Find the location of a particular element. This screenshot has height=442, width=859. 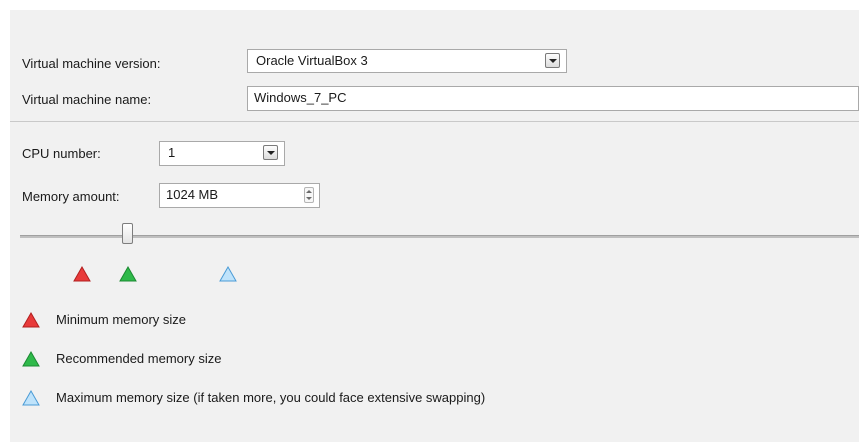

legend-min-label: Minimum memory size is located at coordinates (121, 319).